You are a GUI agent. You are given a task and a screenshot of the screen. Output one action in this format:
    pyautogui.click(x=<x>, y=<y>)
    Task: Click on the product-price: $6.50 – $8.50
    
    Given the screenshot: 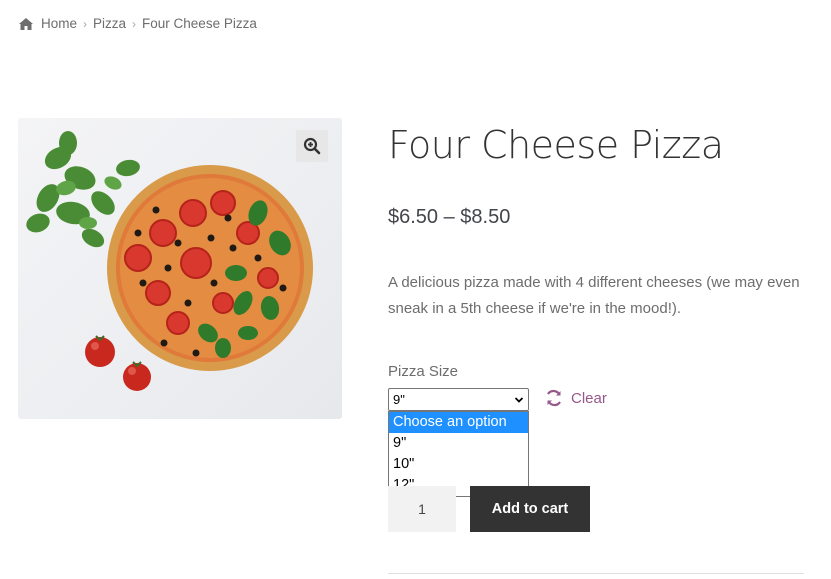 What is the action you would take?
    pyautogui.click(x=449, y=217)
    